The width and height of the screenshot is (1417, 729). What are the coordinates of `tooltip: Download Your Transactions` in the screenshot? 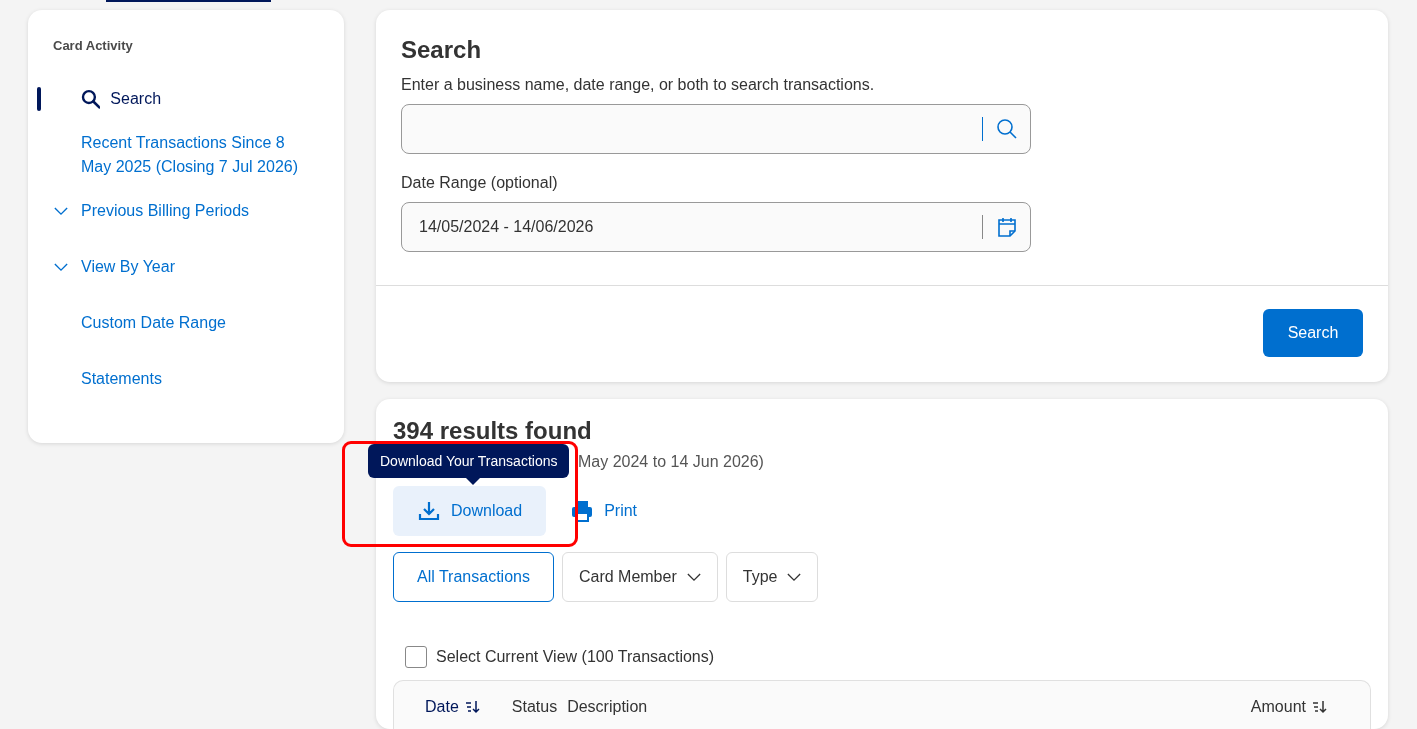 It's located at (469, 461).